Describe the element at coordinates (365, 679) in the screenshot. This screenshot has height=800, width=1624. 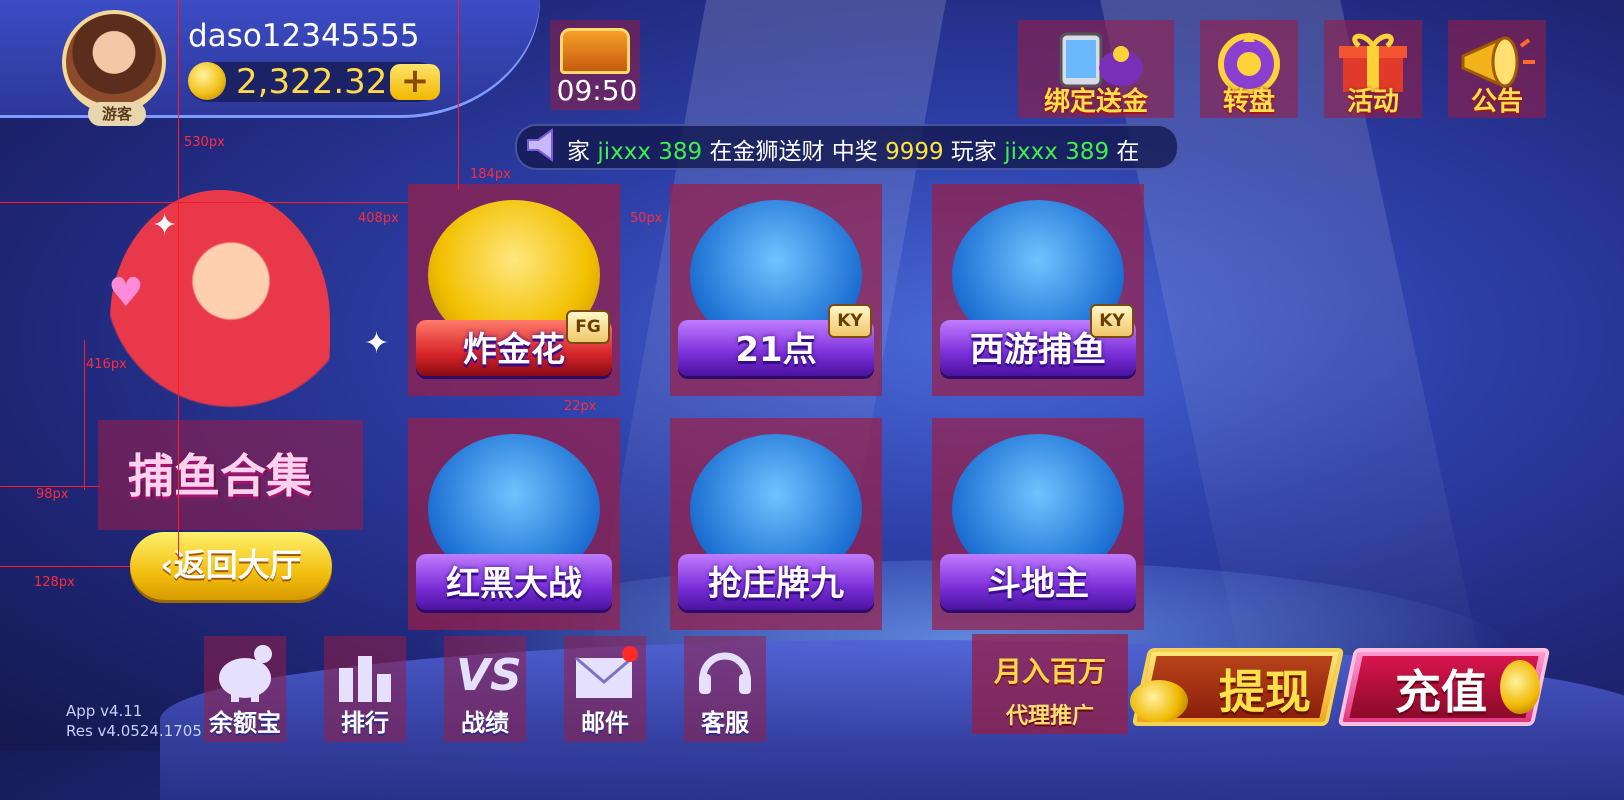
I see `ranking-icon` at that location.